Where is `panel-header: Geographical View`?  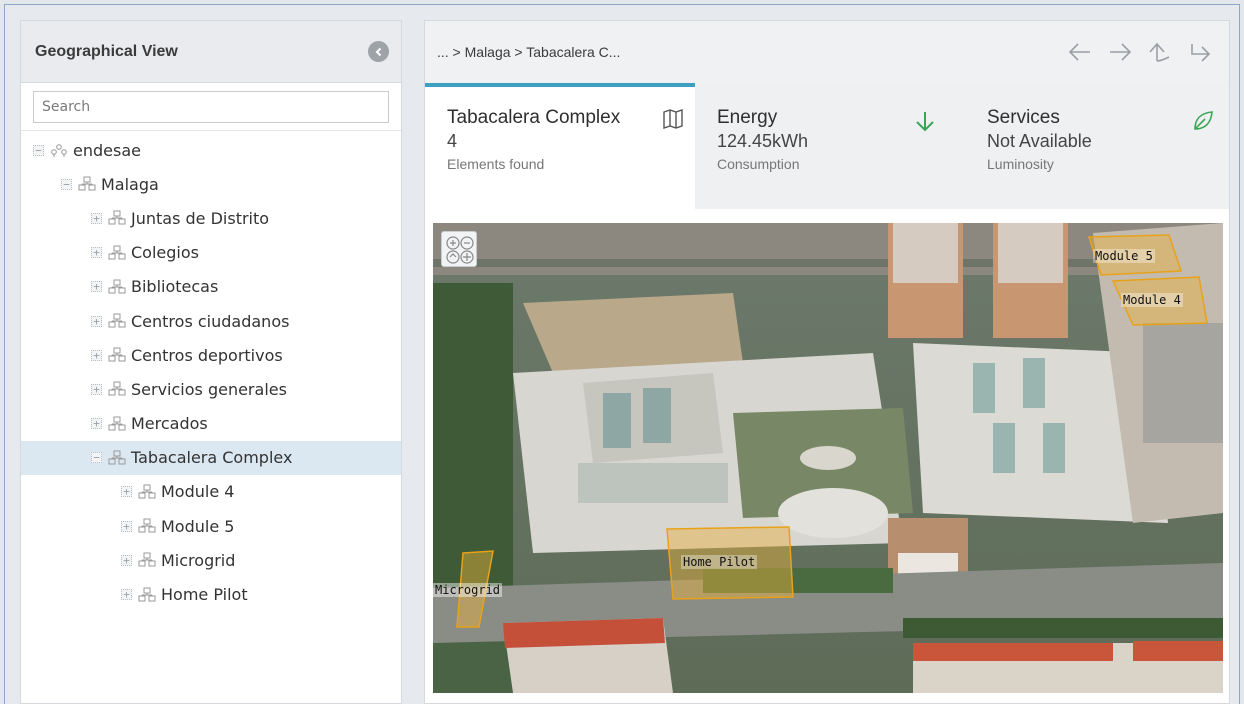 panel-header: Geographical View is located at coordinates (211, 52).